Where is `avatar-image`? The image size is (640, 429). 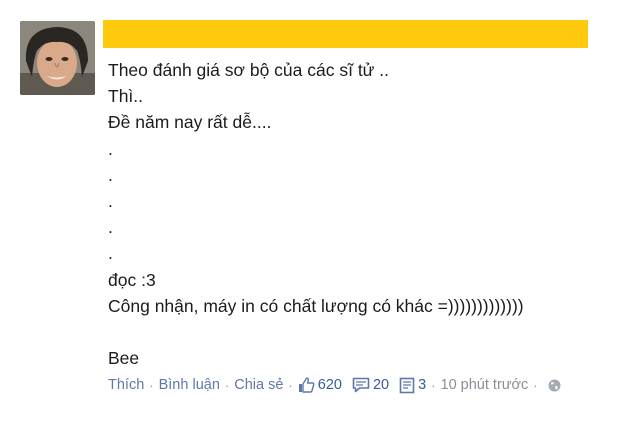 avatar-image is located at coordinates (57, 58).